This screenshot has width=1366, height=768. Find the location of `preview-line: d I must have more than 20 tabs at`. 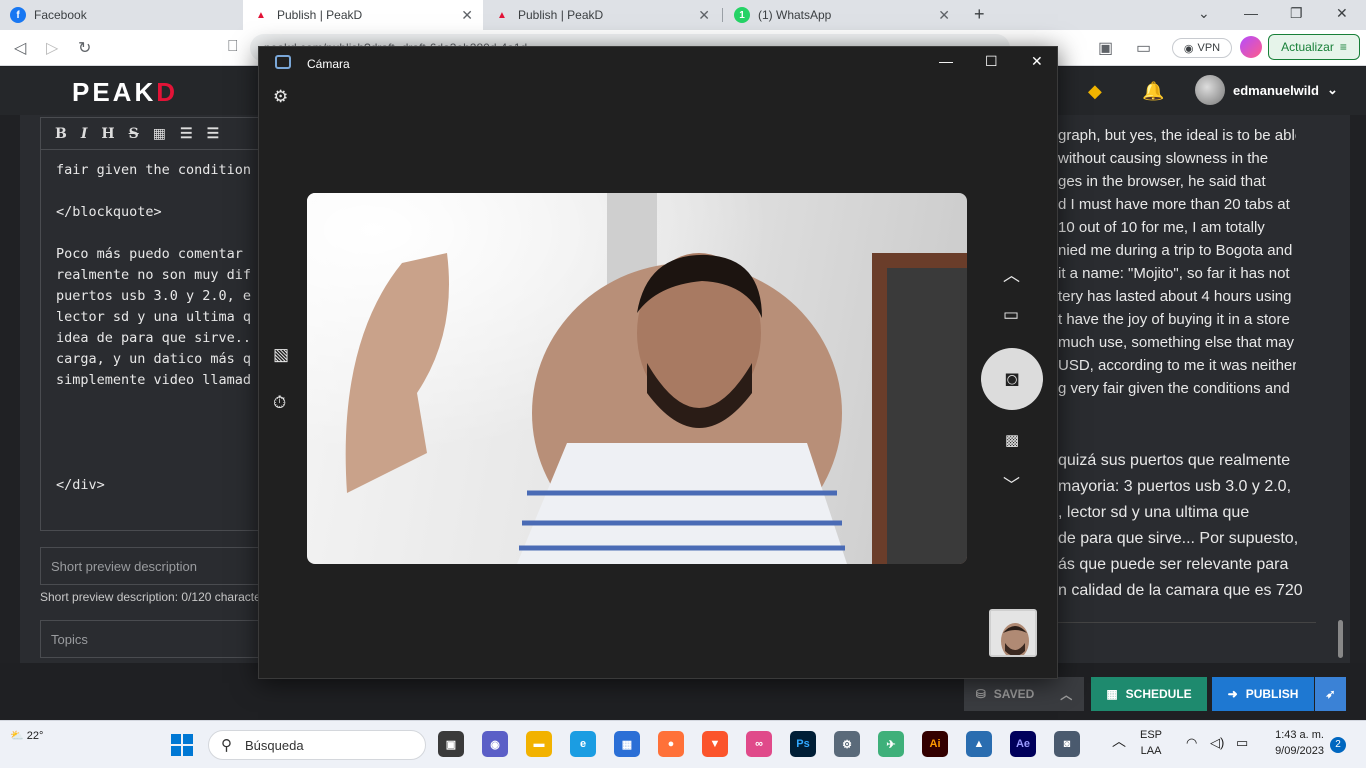

preview-line: d I must have more than 20 tabs at is located at coordinates (1174, 204).